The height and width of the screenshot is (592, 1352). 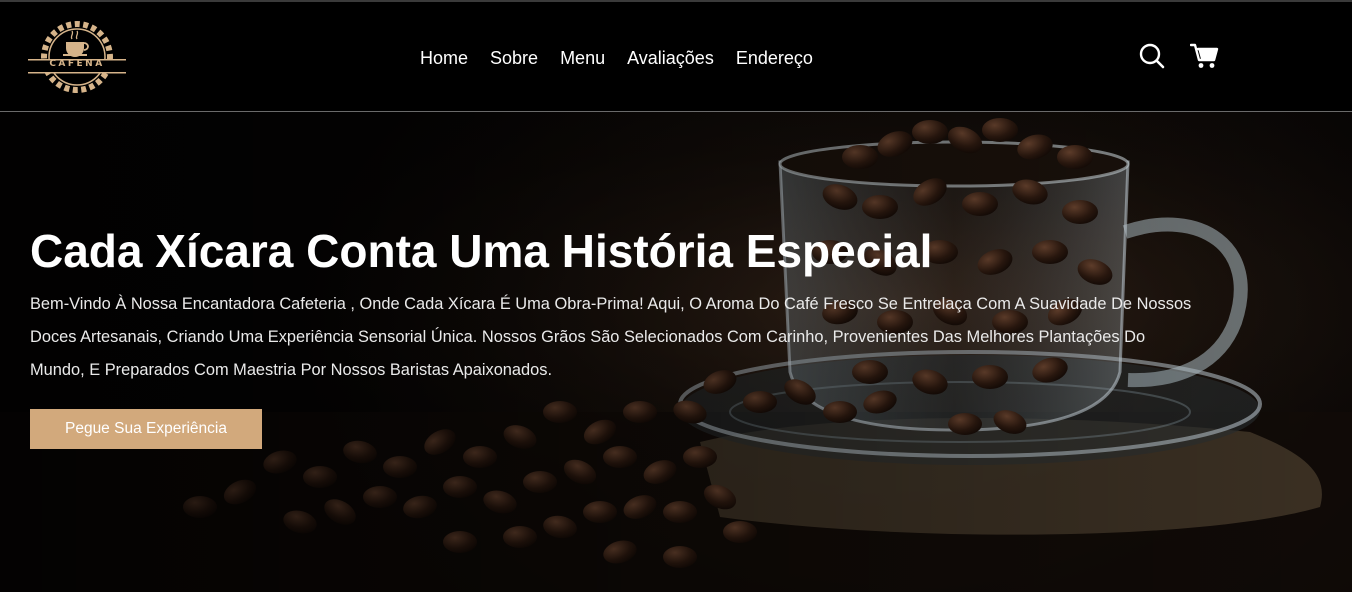 I want to click on logo-text: CAFENA, so click(x=77, y=64).